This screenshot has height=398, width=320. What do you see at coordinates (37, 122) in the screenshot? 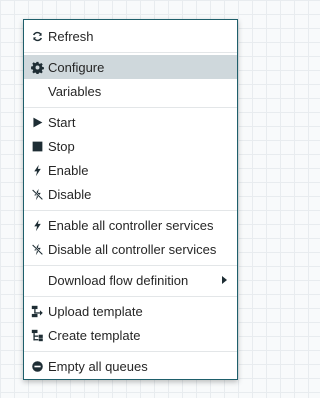
I see `play-icon` at bounding box center [37, 122].